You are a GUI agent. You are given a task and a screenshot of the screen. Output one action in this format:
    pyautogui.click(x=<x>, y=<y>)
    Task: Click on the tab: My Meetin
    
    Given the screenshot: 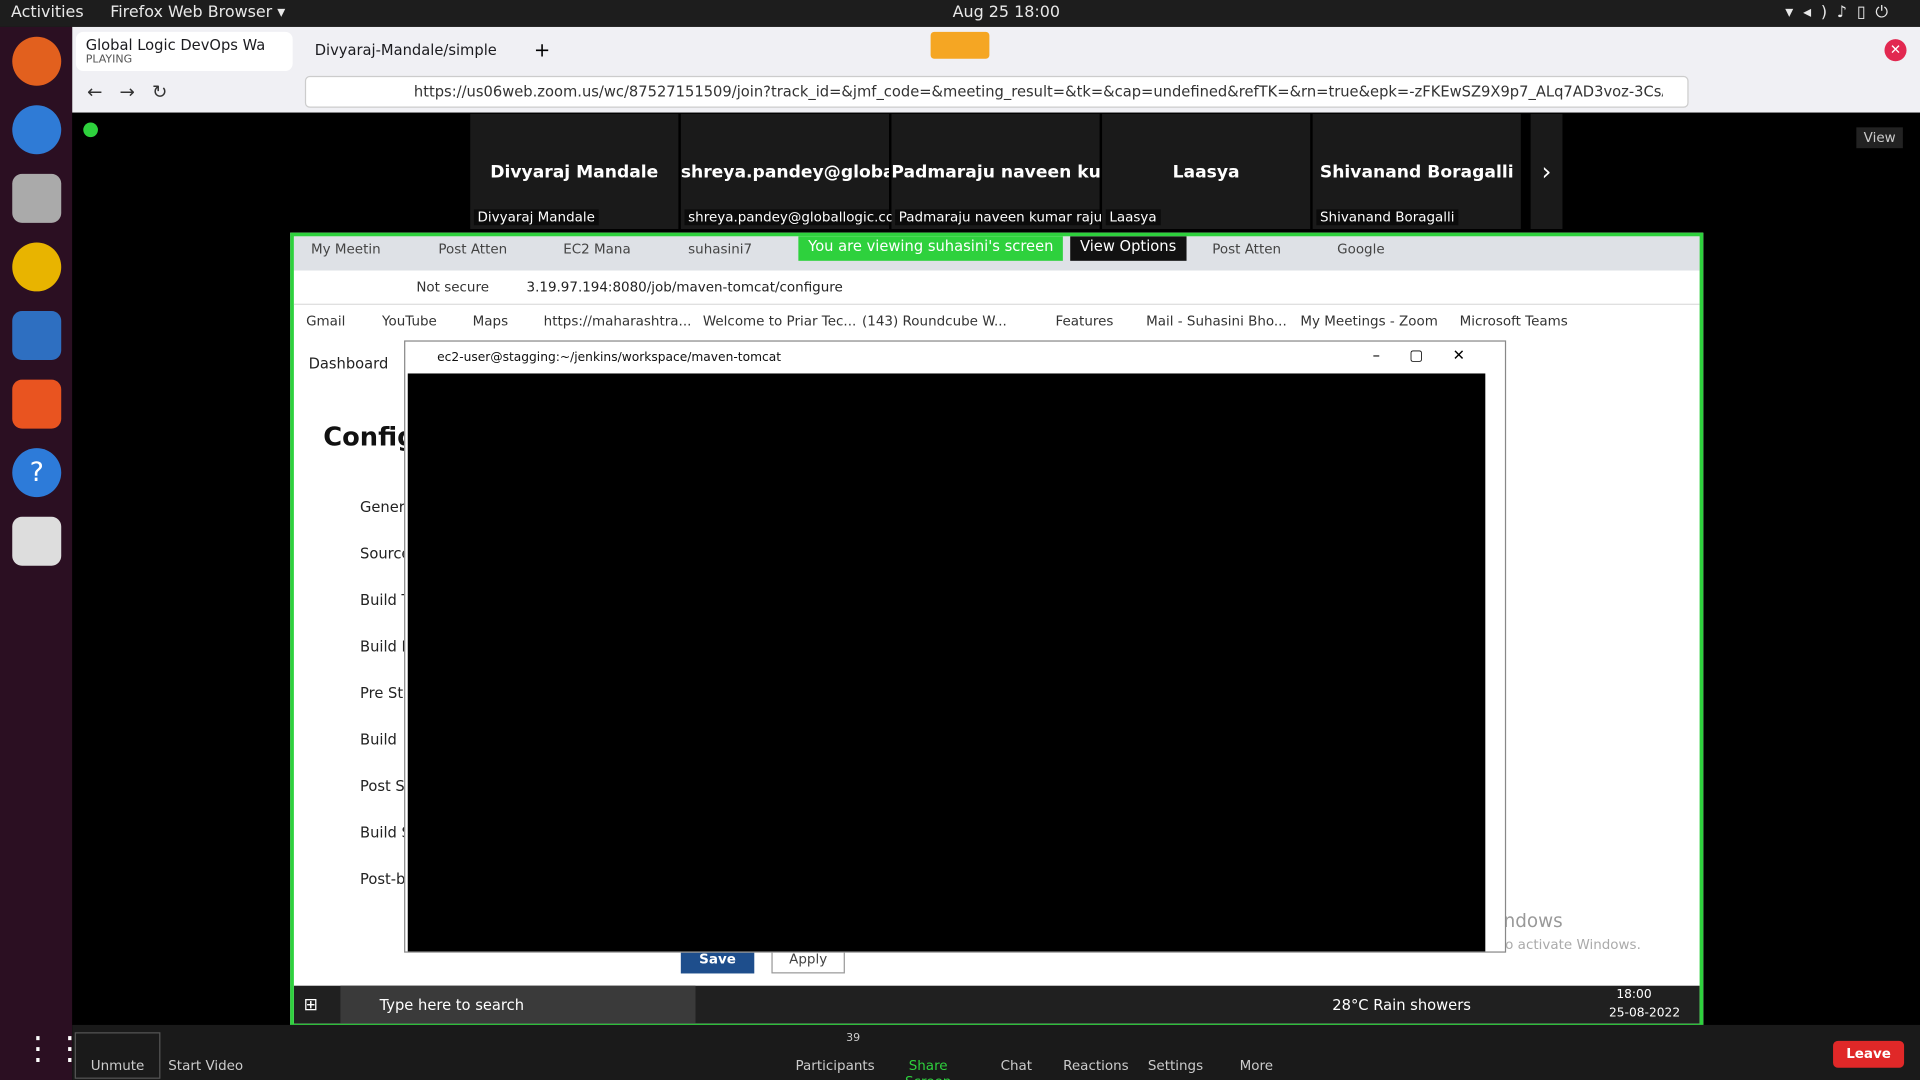 What is the action you would take?
    pyautogui.click(x=367, y=254)
    